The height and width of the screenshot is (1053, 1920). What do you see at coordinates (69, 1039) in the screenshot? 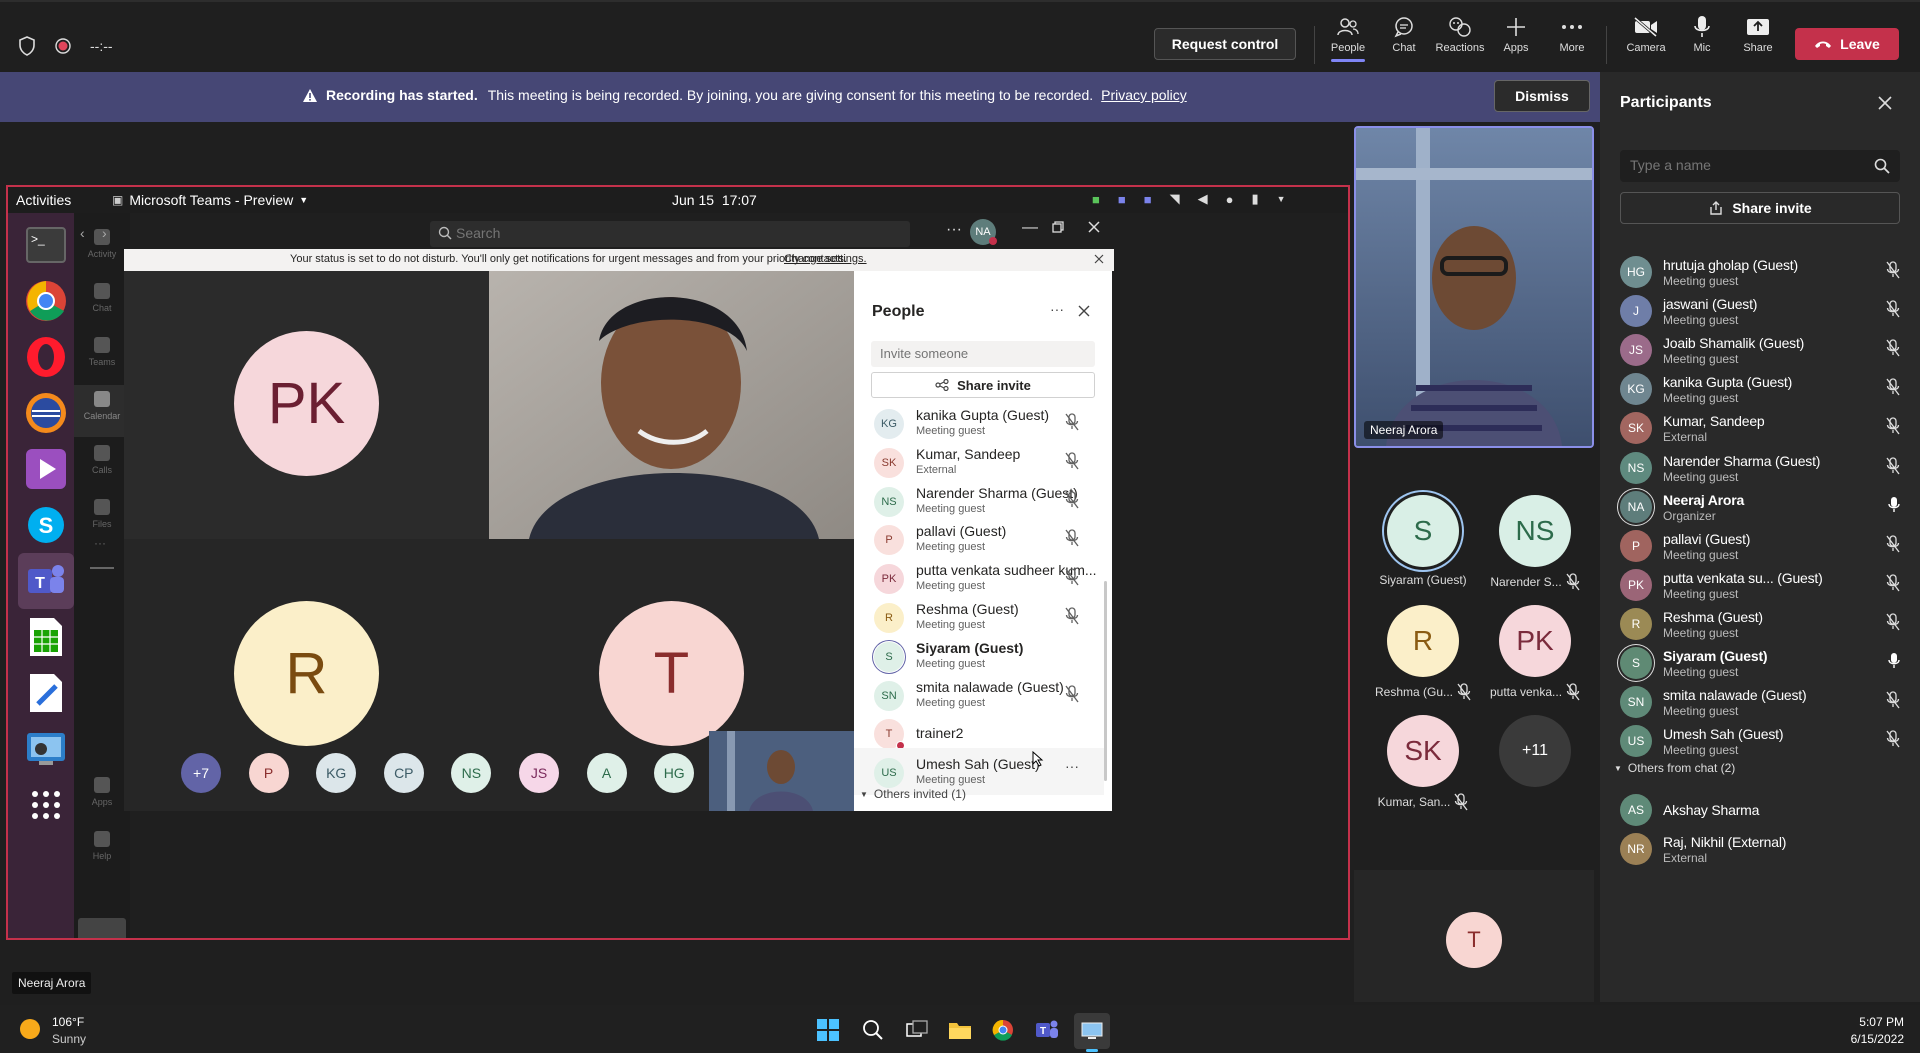
I see `weather-desc: Sunny` at bounding box center [69, 1039].